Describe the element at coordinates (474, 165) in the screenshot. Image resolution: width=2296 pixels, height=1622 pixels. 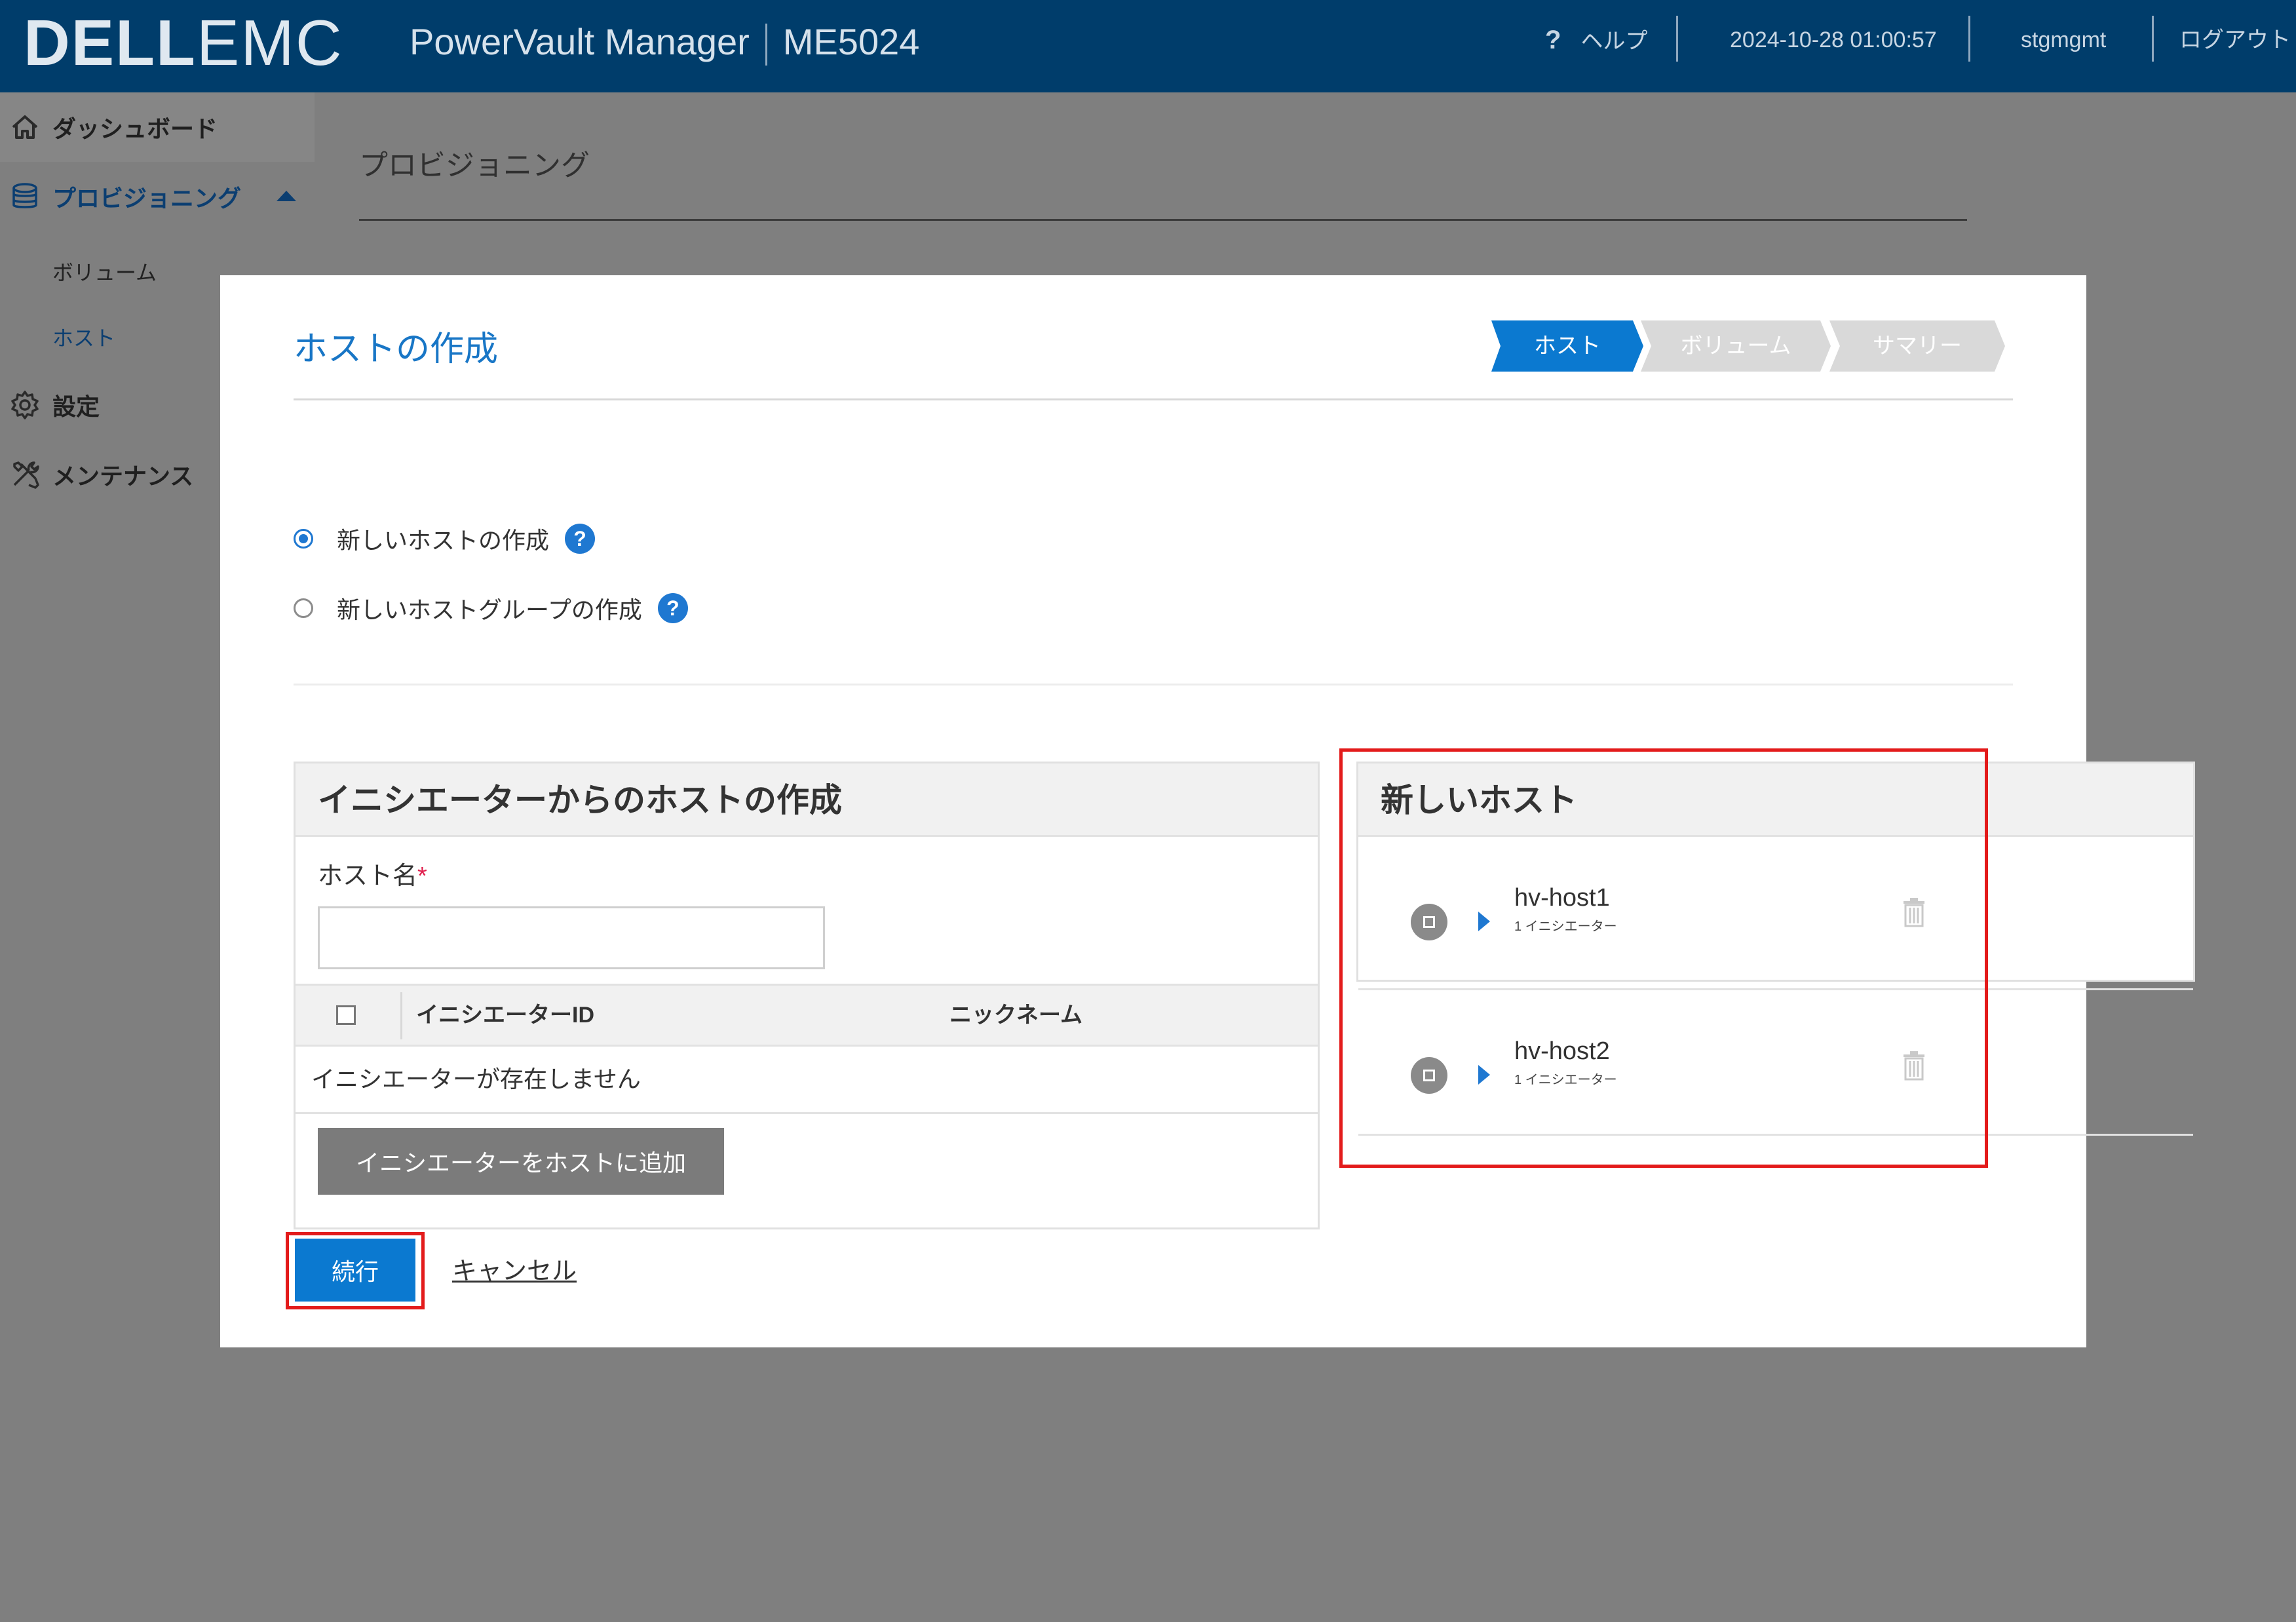
I see `page-title: プロビジョニング` at that location.